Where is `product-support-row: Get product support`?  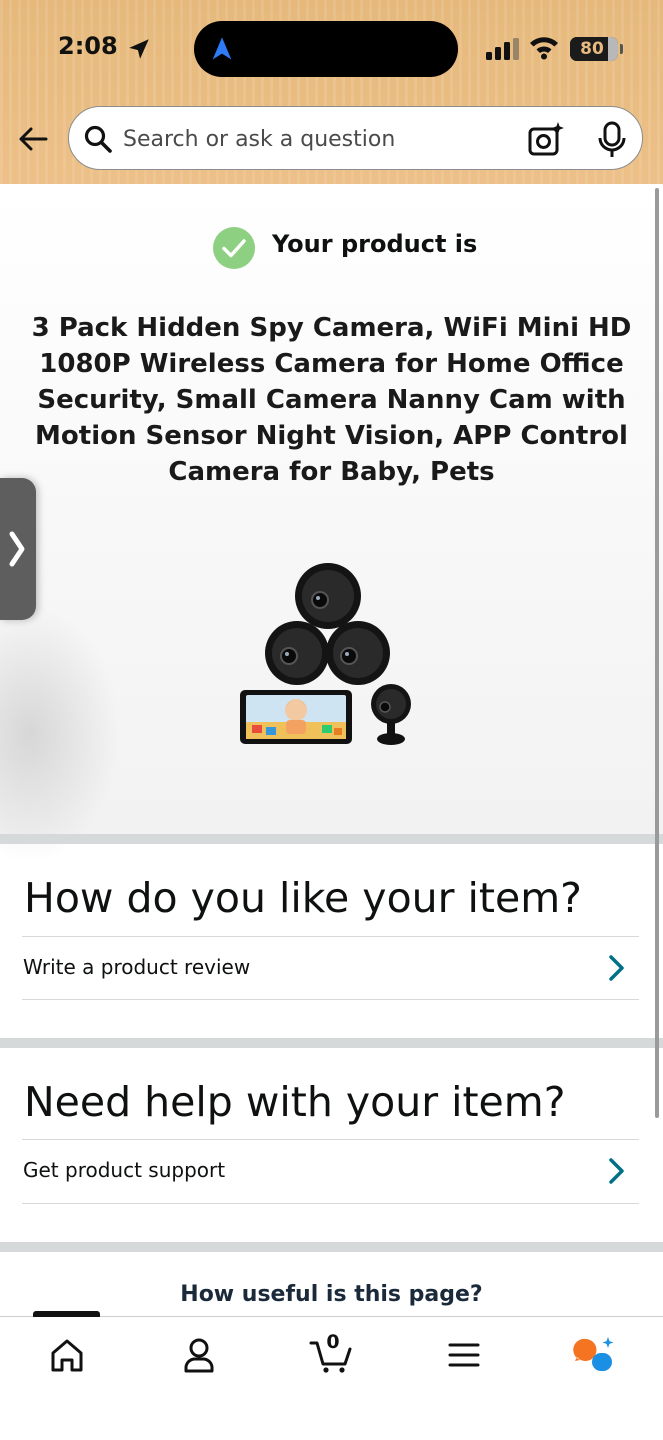 product-support-row: Get product support is located at coordinates (330, 1171).